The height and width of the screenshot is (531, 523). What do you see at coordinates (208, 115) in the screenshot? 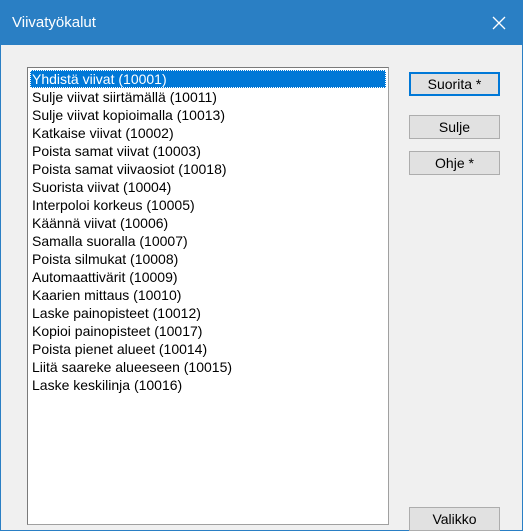
I see `list-item: Sulje viivat kopioimalla (10013)` at bounding box center [208, 115].